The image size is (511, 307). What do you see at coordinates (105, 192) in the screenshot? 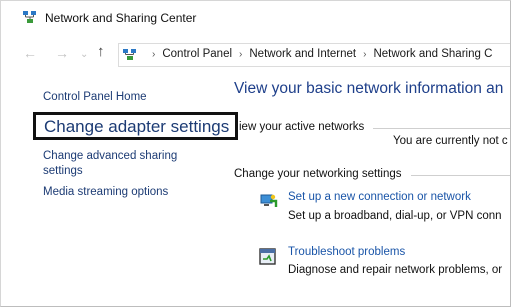
I see `sidebar-item-media-streaming: Media streaming options` at bounding box center [105, 192].